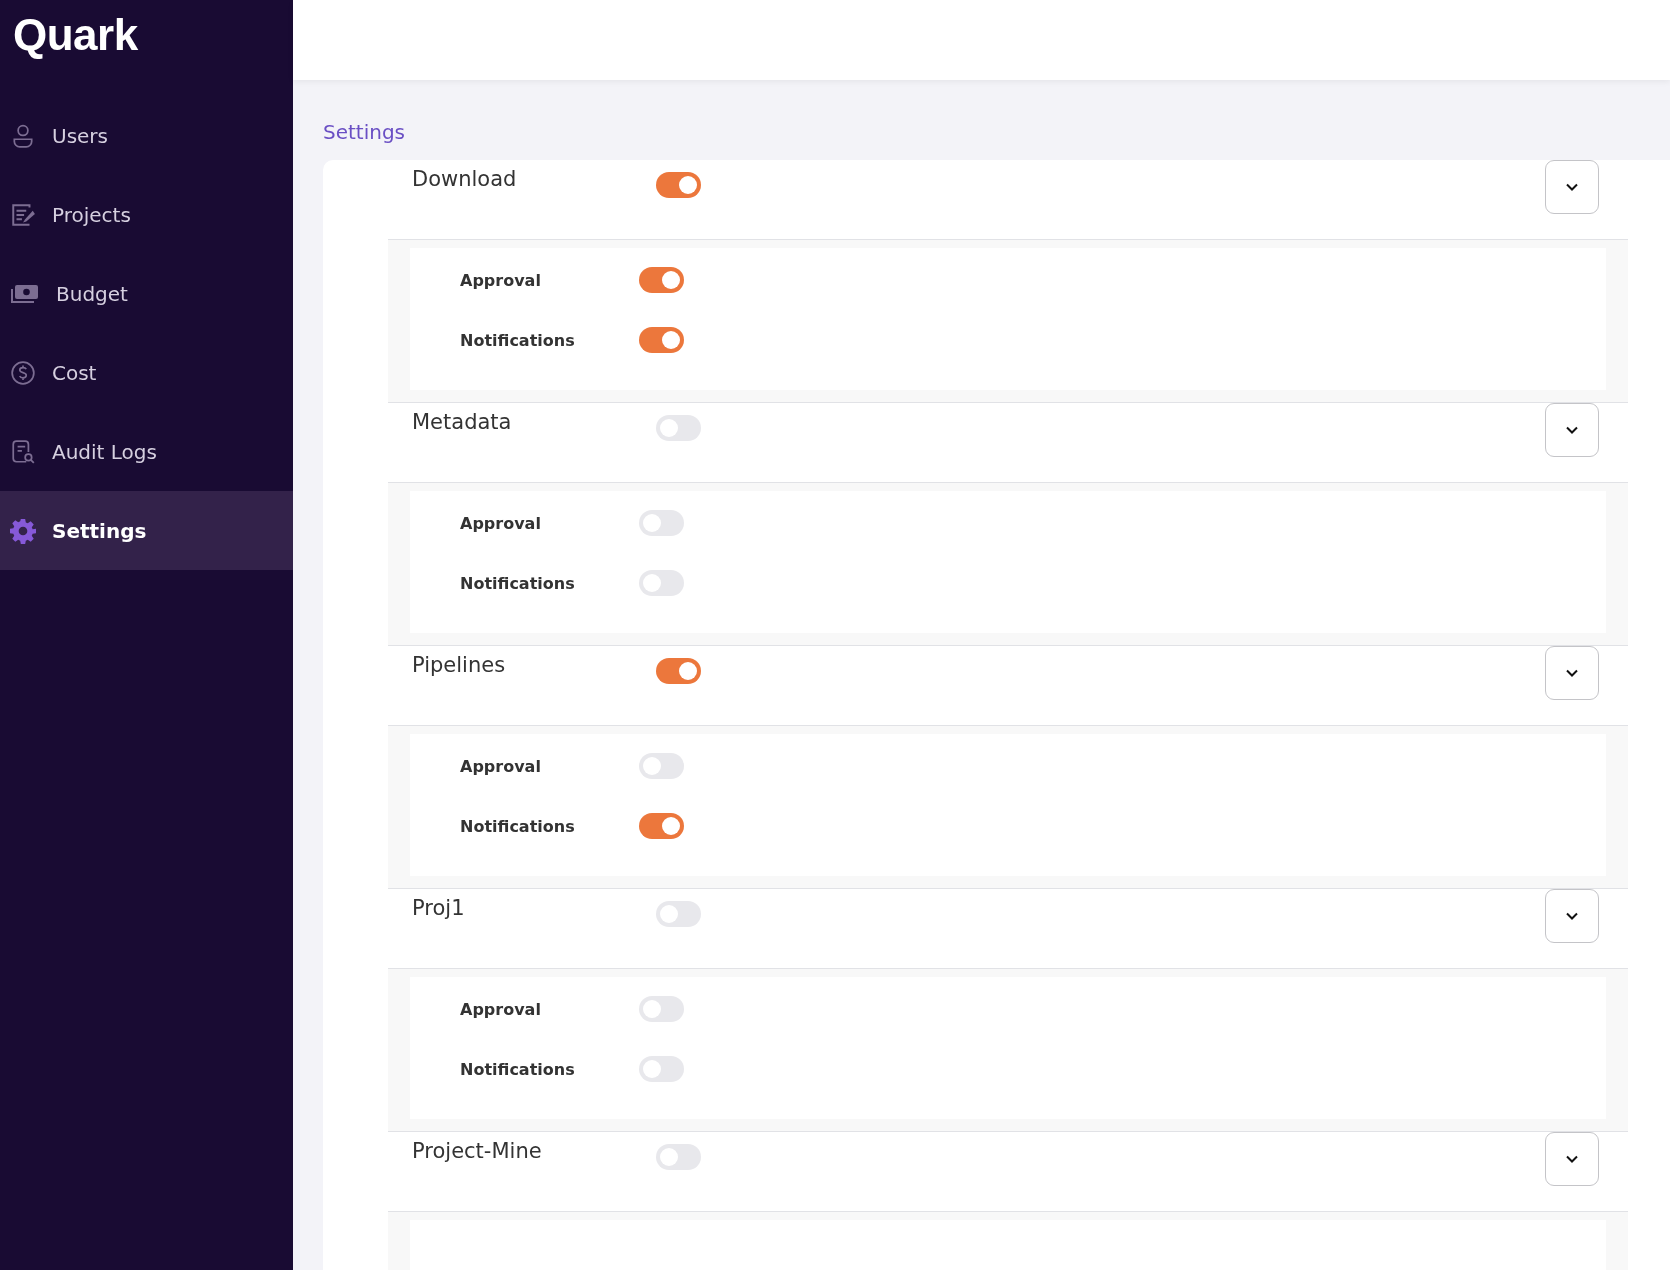 Image resolution: width=1670 pixels, height=1270 pixels. I want to click on sidebar-label: Budget, so click(92, 293).